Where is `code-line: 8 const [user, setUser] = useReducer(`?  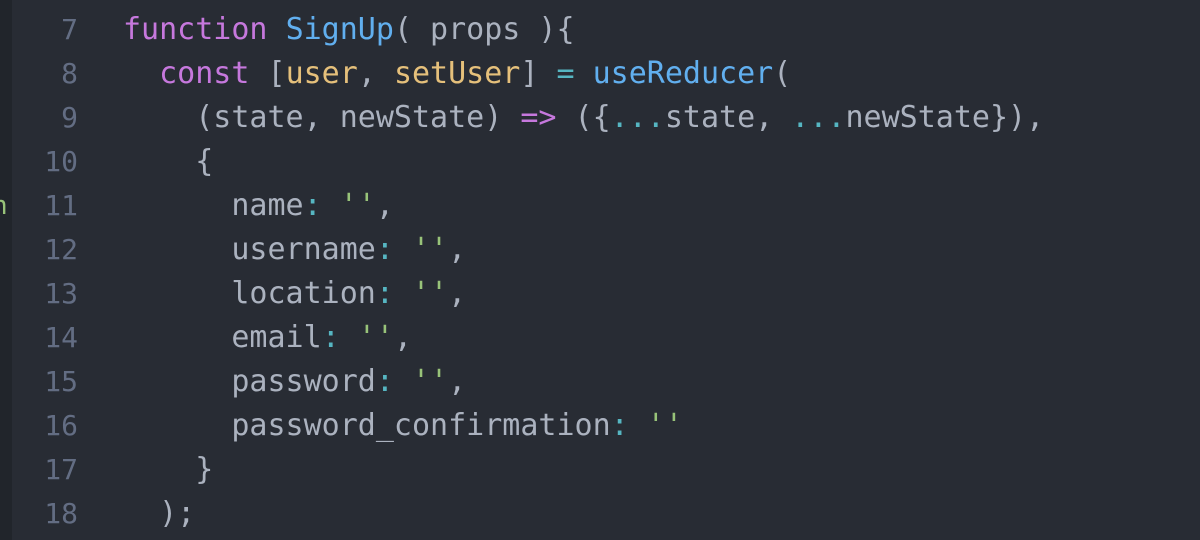 code-line: 8 const [user, setUser] = useReducer( is located at coordinates (600, 74).